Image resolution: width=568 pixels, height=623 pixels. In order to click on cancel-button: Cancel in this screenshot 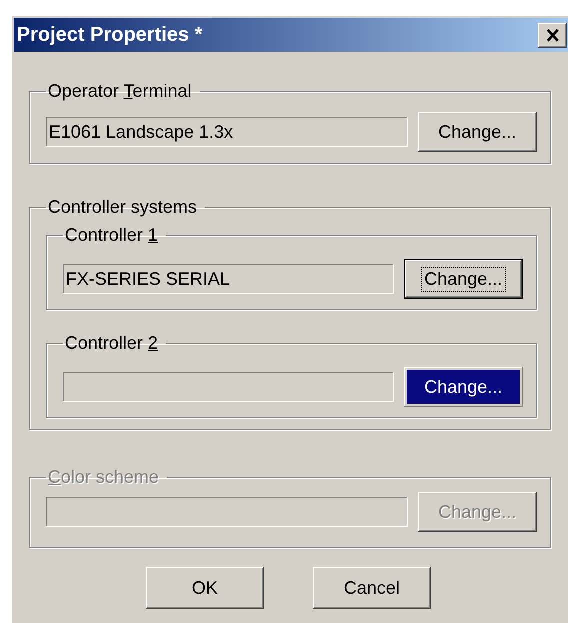, I will do `click(372, 588)`.